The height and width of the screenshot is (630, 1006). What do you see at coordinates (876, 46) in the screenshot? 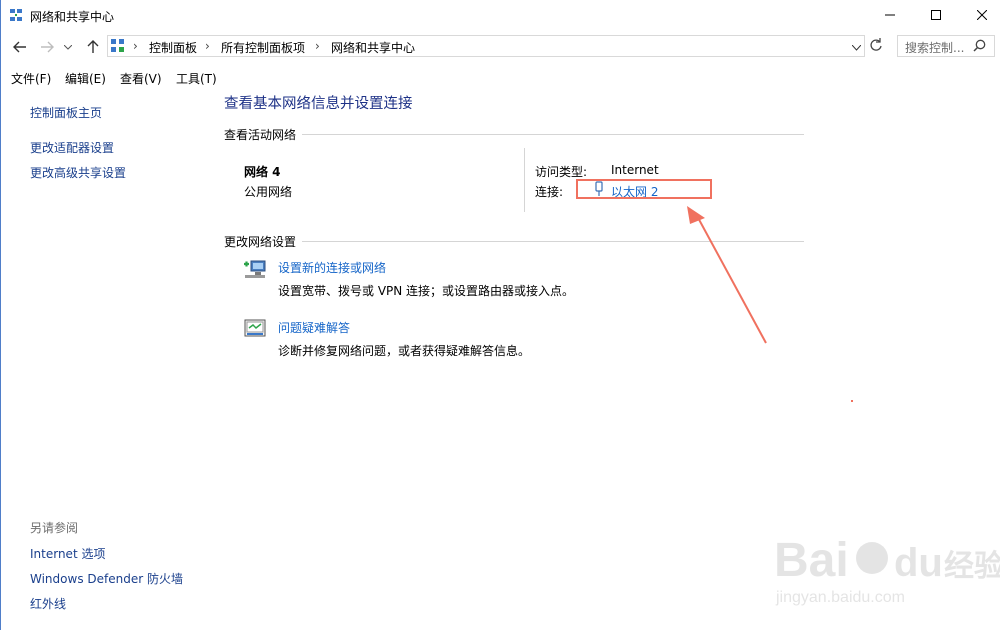
I see `refresh-icon` at bounding box center [876, 46].